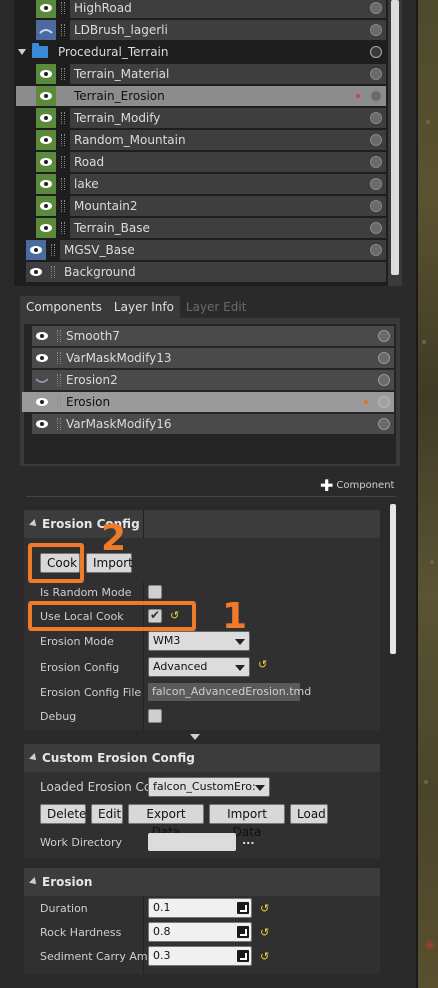  Describe the element at coordinates (93, 336) in the screenshot. I see `component-label: Smooth7` at that location.